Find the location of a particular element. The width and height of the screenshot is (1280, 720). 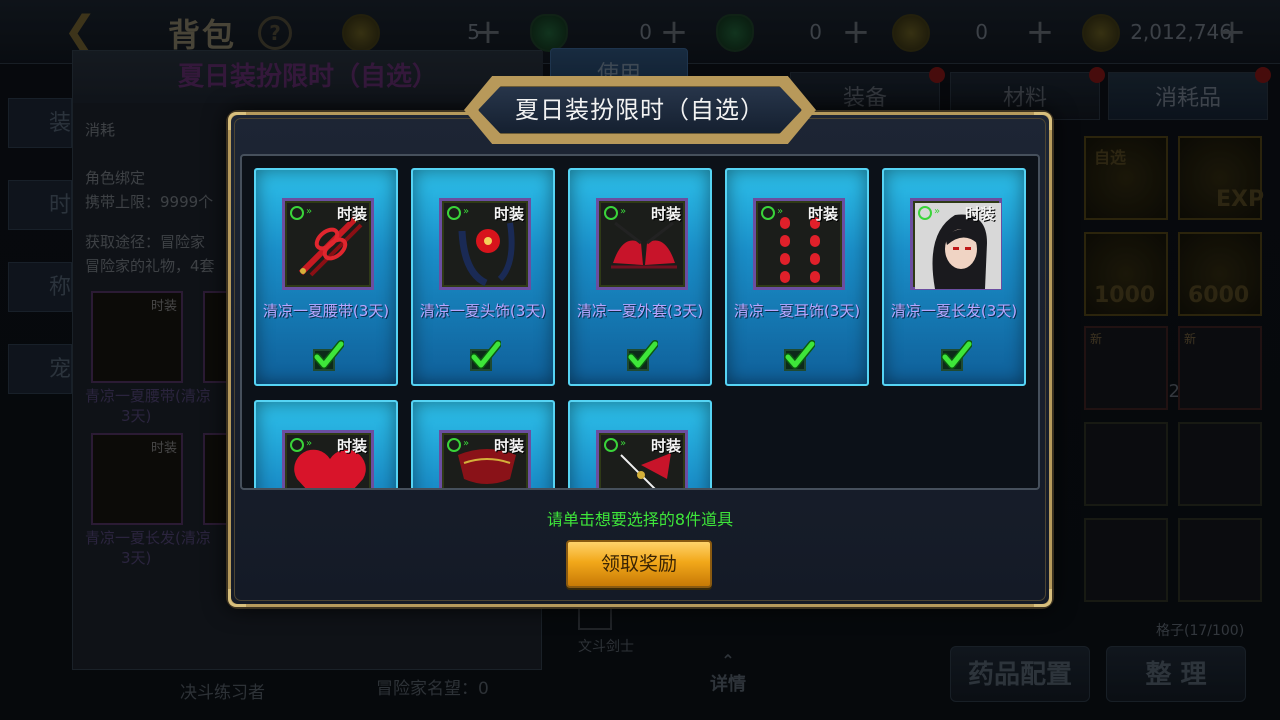

item-card: » 时装清凉一夏耳饰(3天) is located at coordinates (797, 277).